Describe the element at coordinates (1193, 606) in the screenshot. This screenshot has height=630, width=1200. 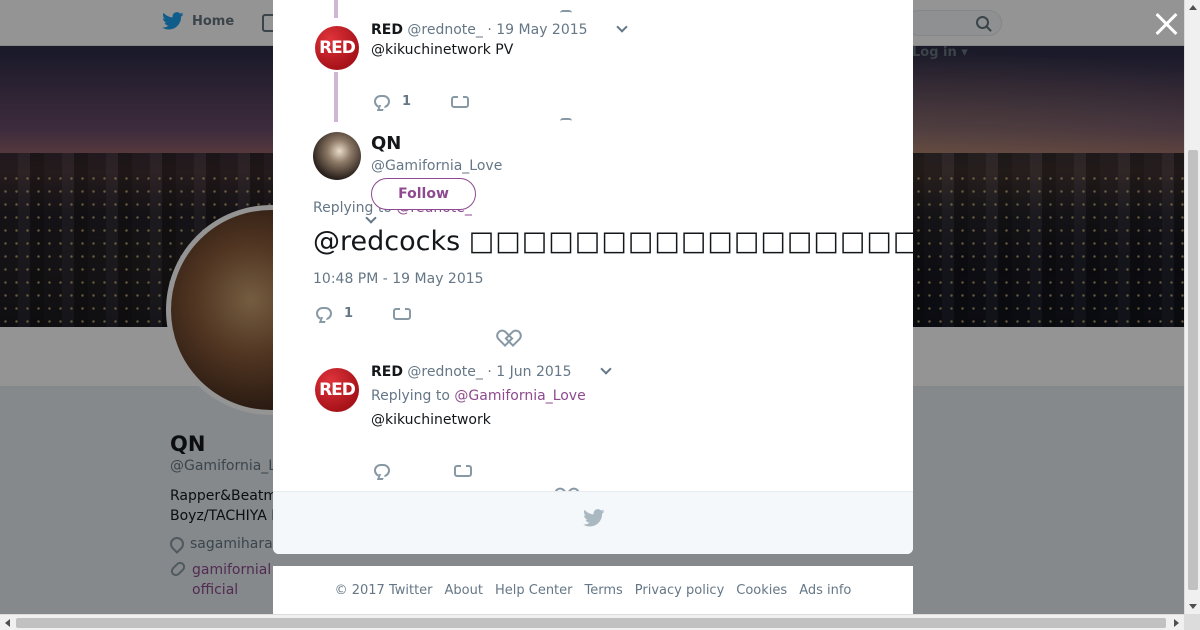
I see `scroll-down-arrow-icon` at that location.